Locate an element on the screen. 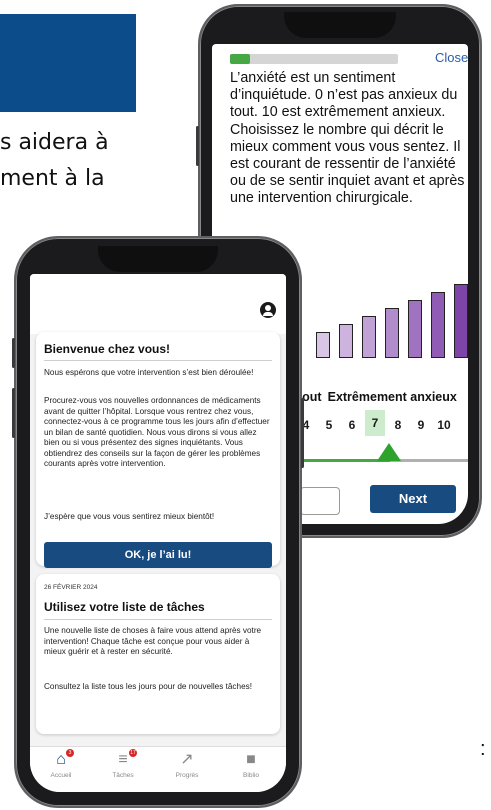 This screenshot has height=810, width=491. previous-button is located at coordinates (320, 501).